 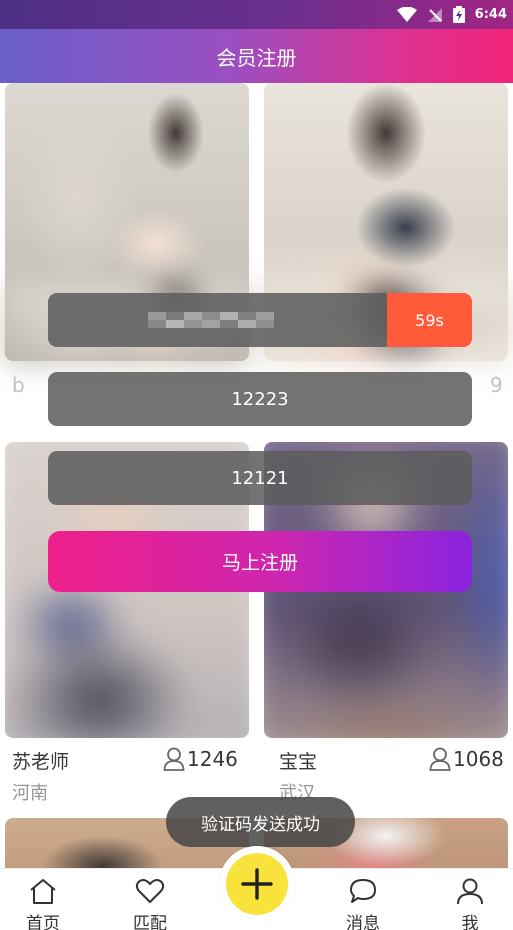 I want to click on nav-item-messages: 消息, so click(x=363, y=903).